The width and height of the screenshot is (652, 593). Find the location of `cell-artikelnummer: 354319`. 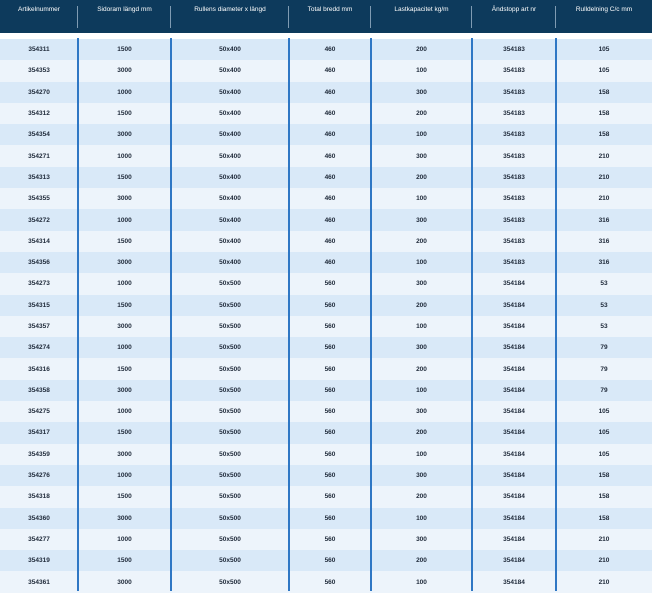

cell-artikelnummer: 354319 is located at coordinates (39, 561).